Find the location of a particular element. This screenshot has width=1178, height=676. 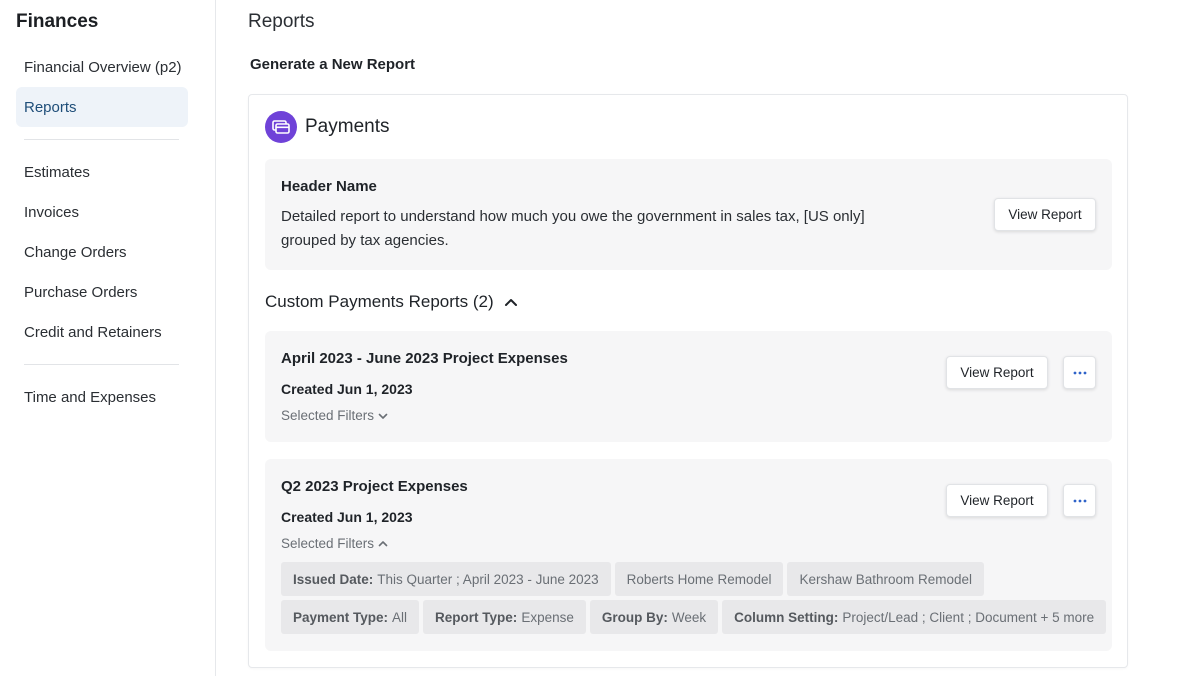

sidebar-item-purchase-orders: Purchase Orders is located at coordinates (102, 292).